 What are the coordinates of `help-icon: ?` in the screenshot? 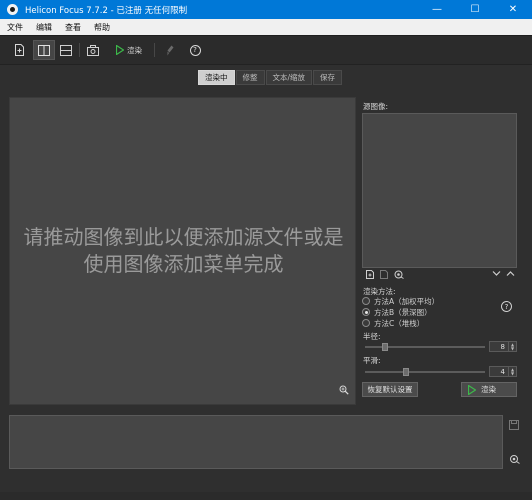 It's located at (195, 50).